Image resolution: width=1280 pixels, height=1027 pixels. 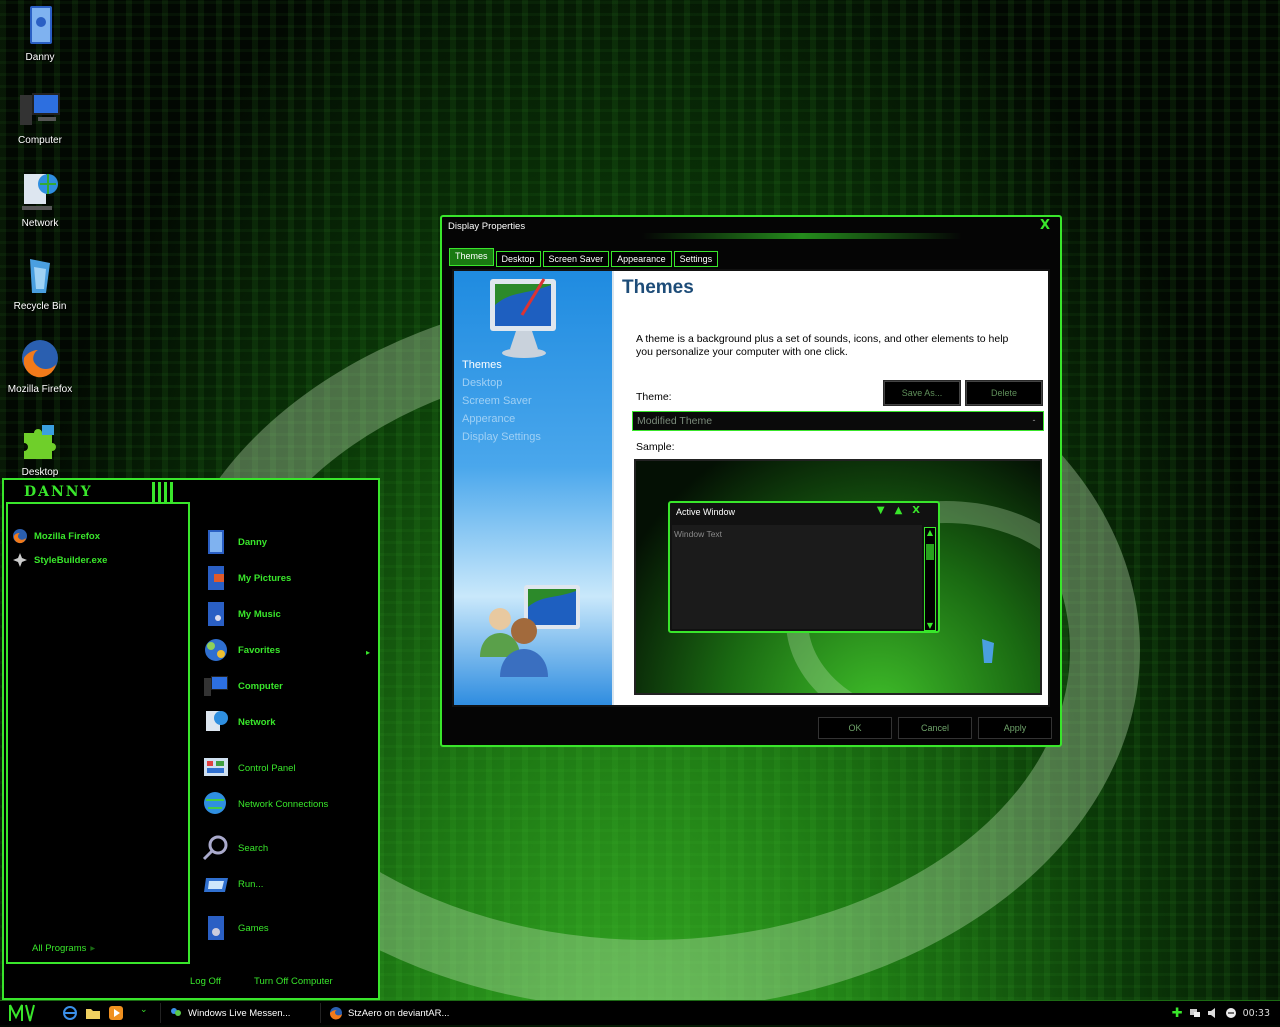 I want to click on sample-scrollbar: ▲ ▼, so click(x=930, y=579).